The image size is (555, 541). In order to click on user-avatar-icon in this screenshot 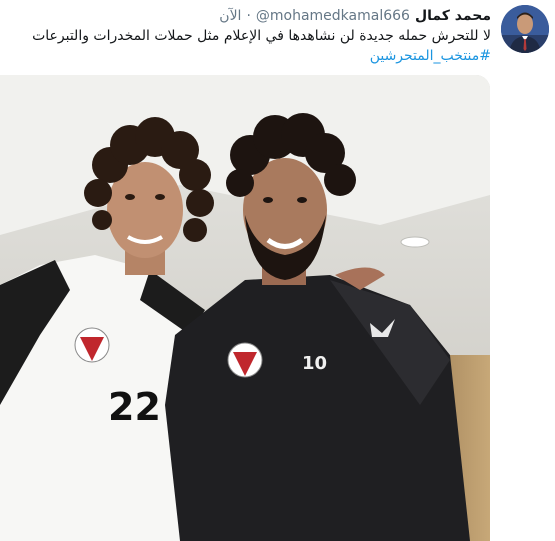, I will do `click(525, 29)`.